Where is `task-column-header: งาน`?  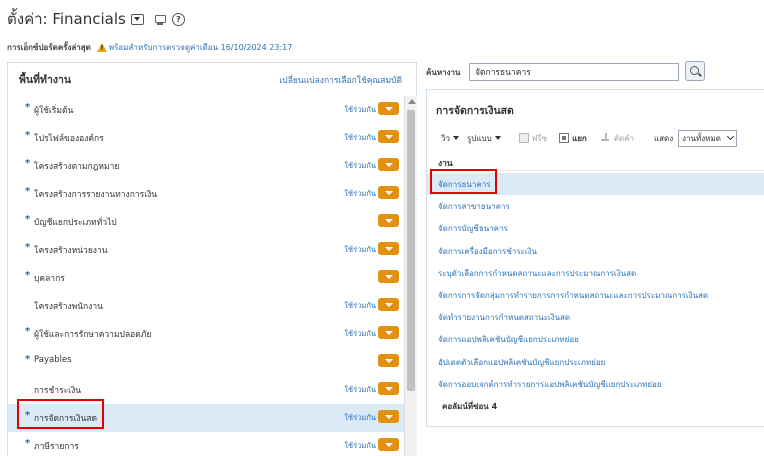 task-column-header: งาน is located at coordinates (595, 162).